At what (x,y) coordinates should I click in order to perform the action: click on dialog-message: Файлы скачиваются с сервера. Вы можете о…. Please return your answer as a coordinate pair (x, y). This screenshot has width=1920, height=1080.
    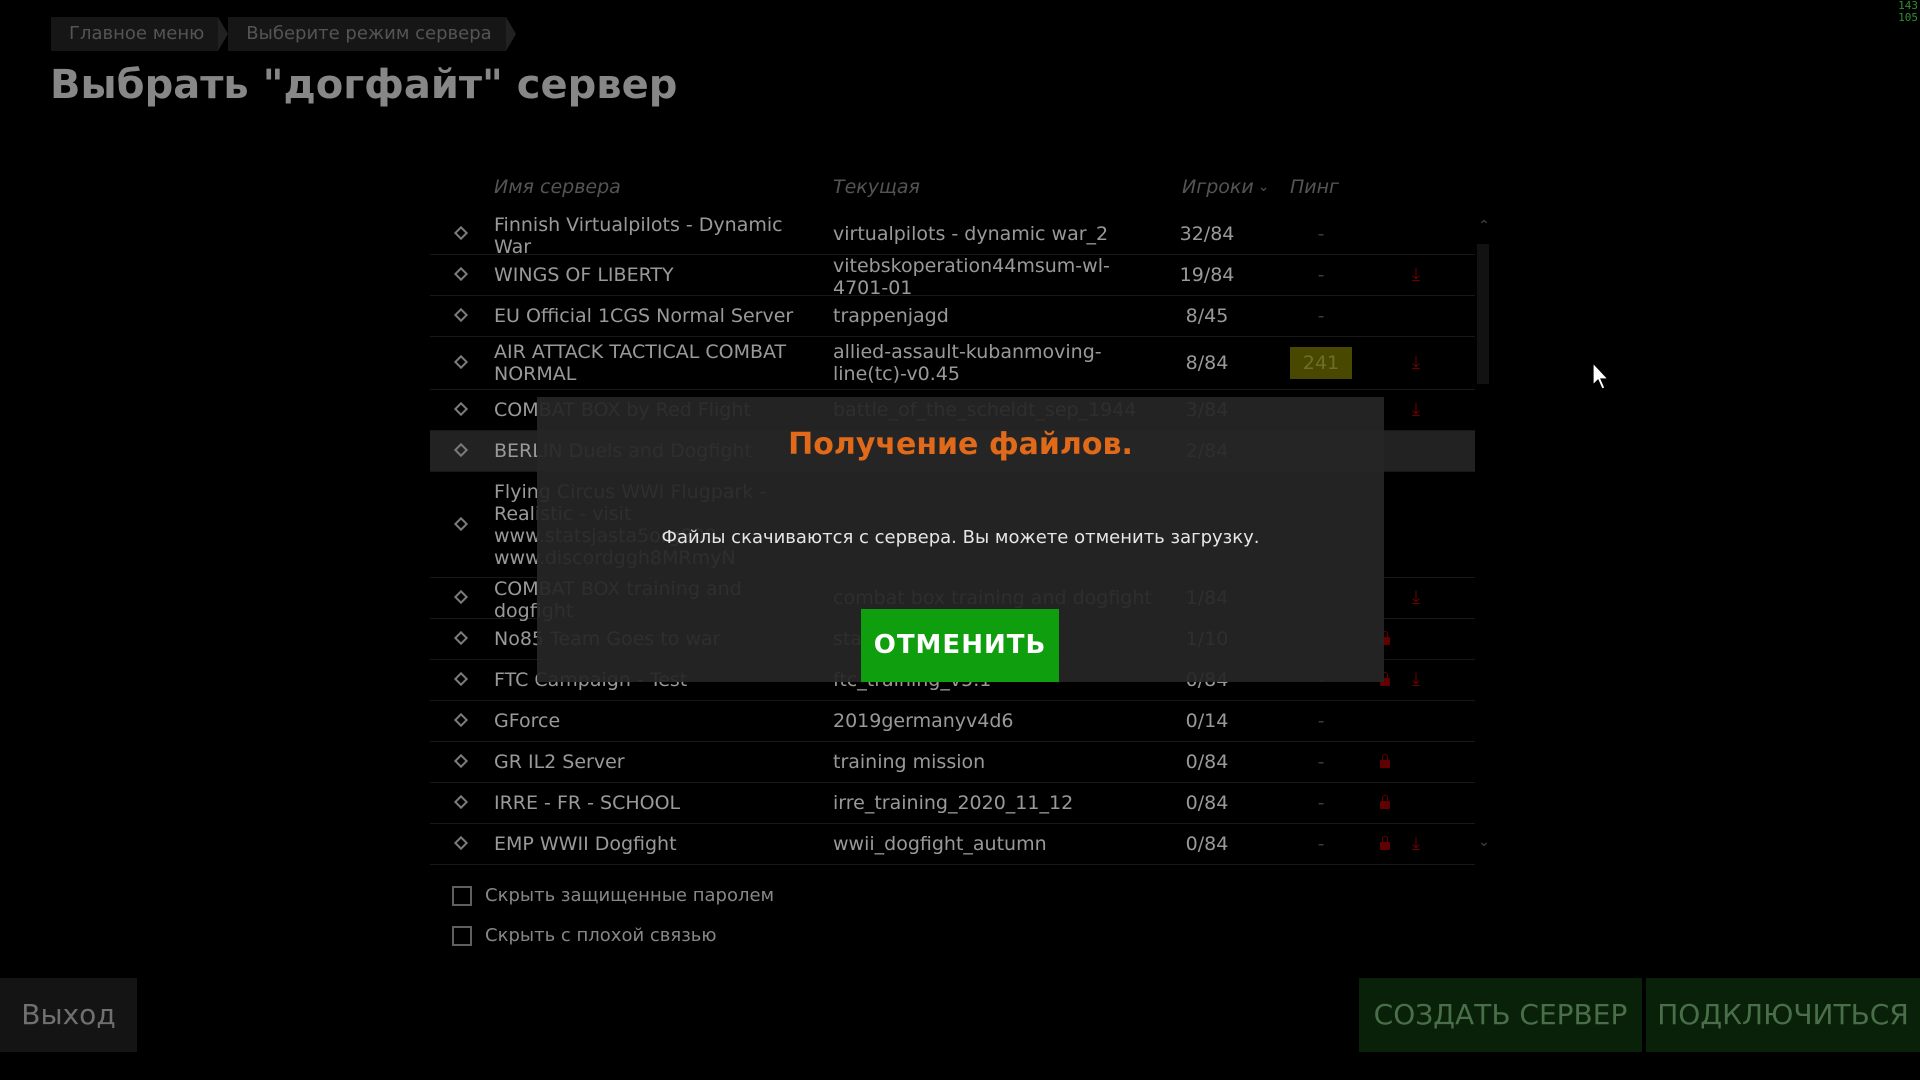
    Looking at the image, I should click on (960, 537).